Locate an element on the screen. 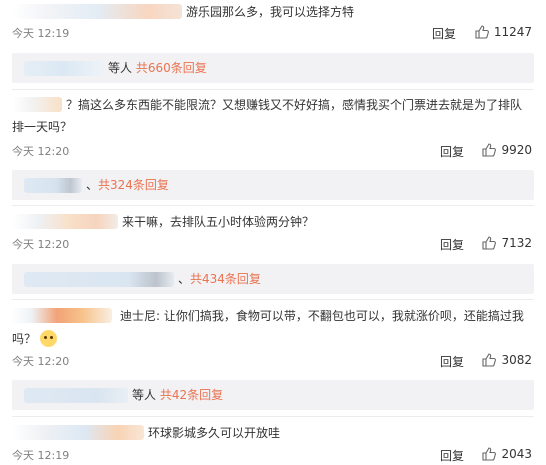 This screenshot has height=465, width=546. like-button: 7132 is located at coordinates (507, 243).